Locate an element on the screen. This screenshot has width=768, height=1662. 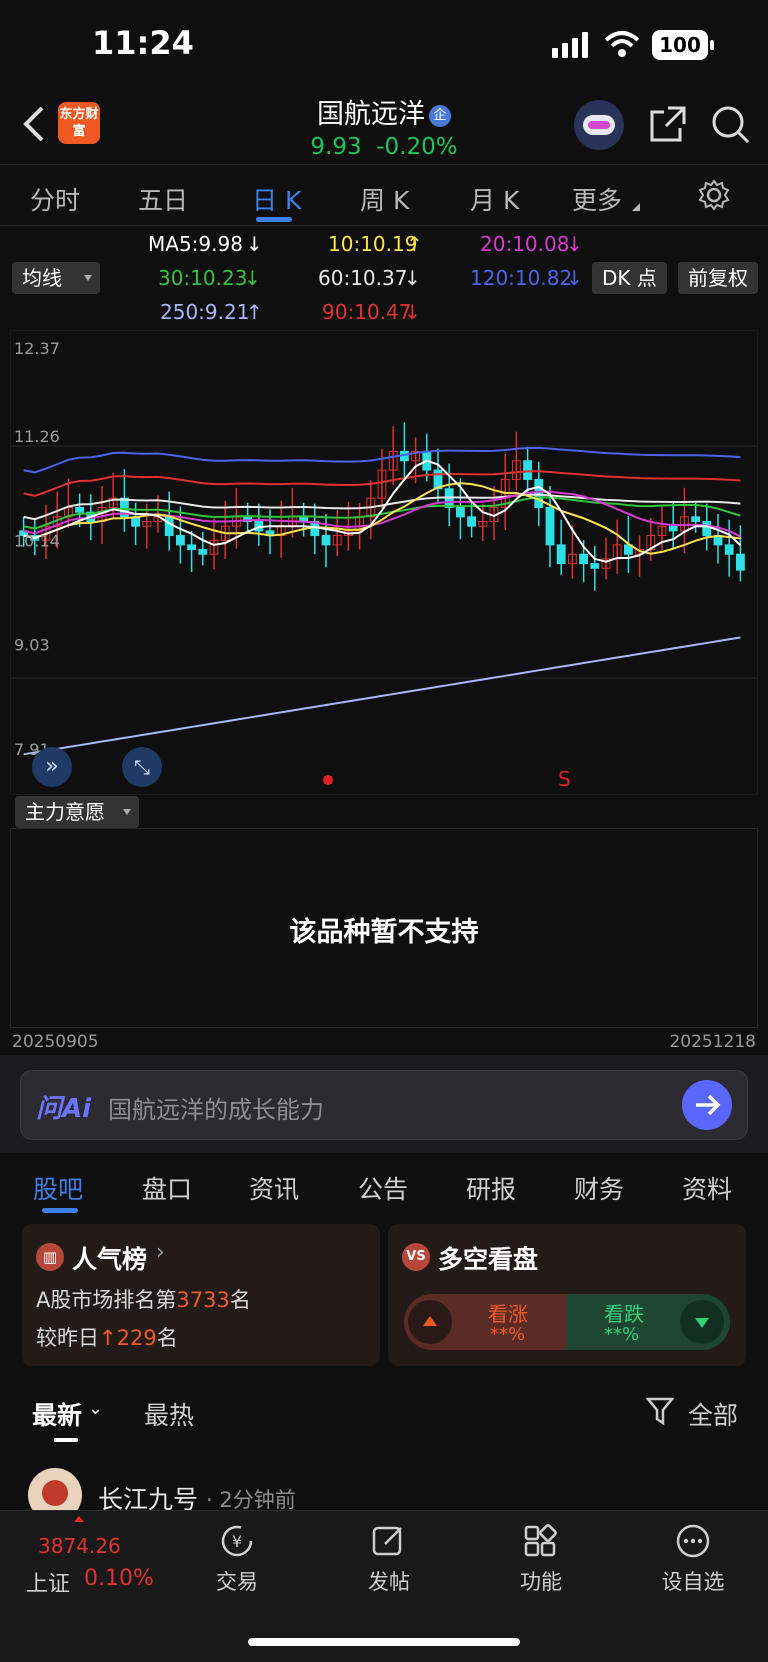
period-tabs: 分时 五日 日 K 周 K 月 K 更多 is located at coordinates (384, 195).